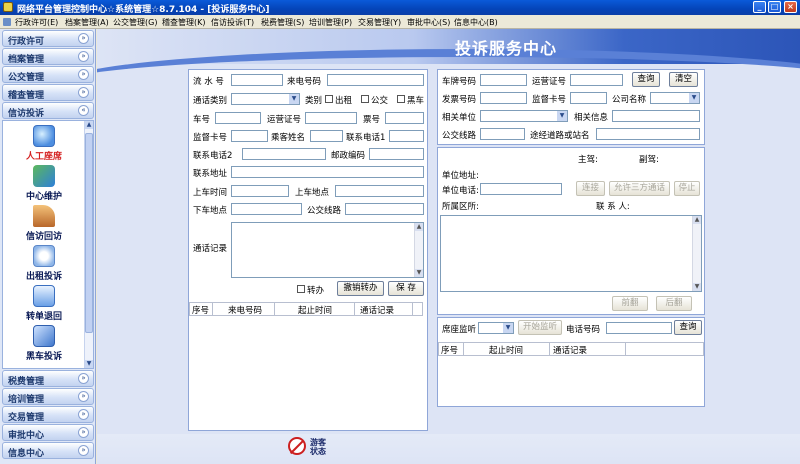  What do you see at coordinates (89, 233) in the screenshot?
I see `scroll-thumb` at bounding box center [89, 233].